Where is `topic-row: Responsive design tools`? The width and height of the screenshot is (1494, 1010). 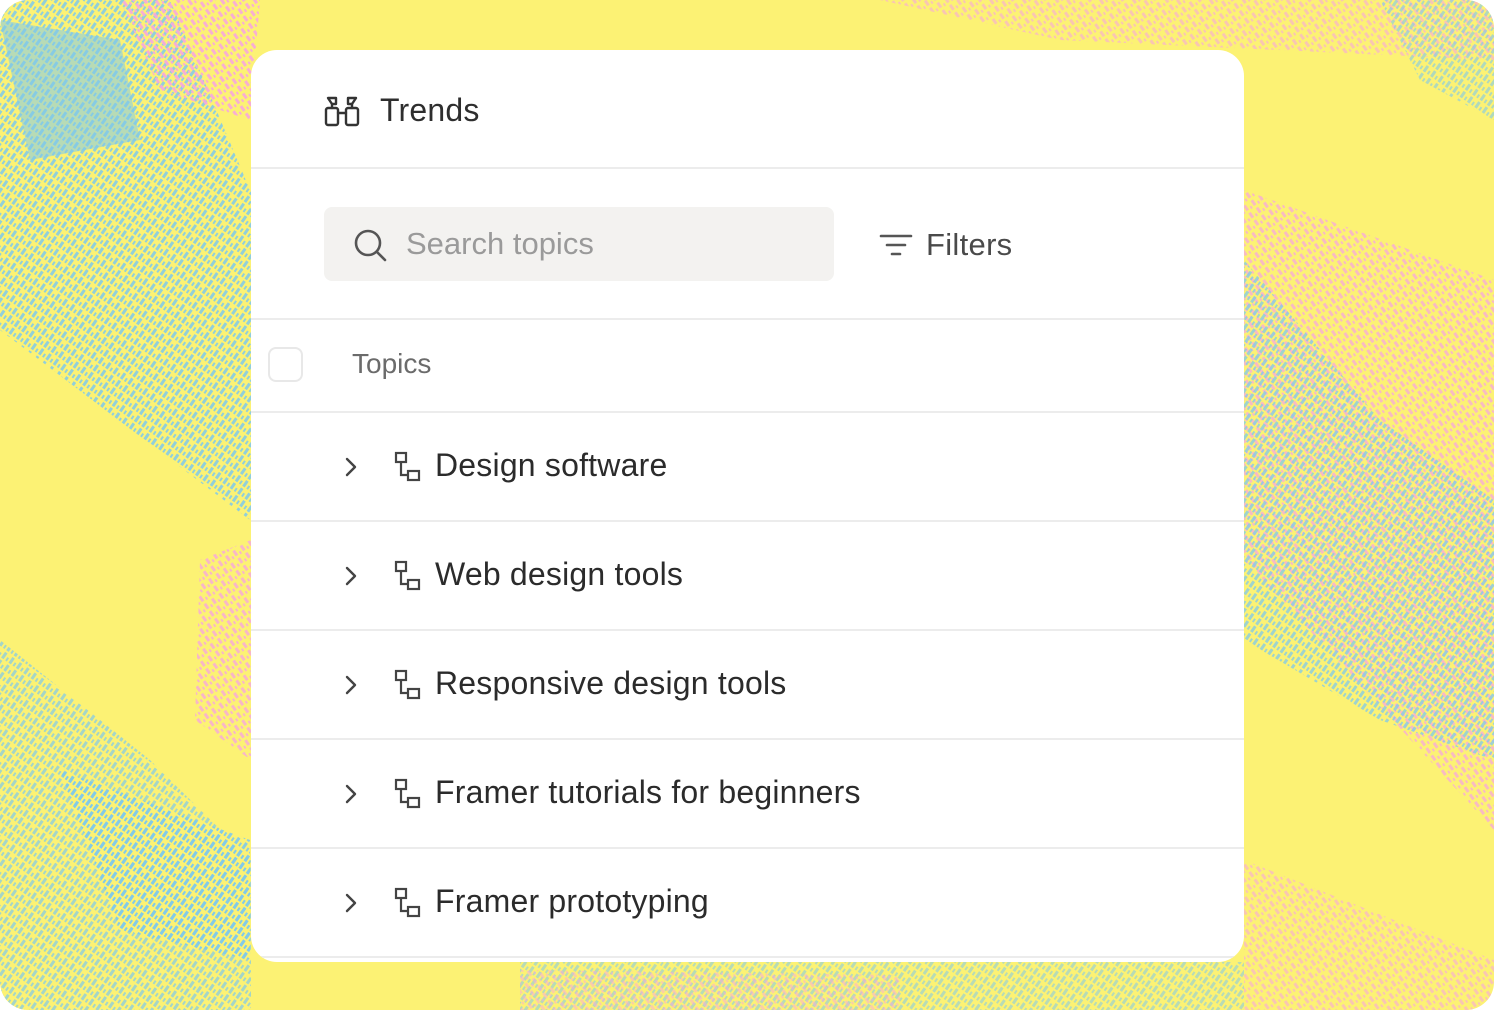 topic-row: Responsive design tools is located at coordinates (747, 685).